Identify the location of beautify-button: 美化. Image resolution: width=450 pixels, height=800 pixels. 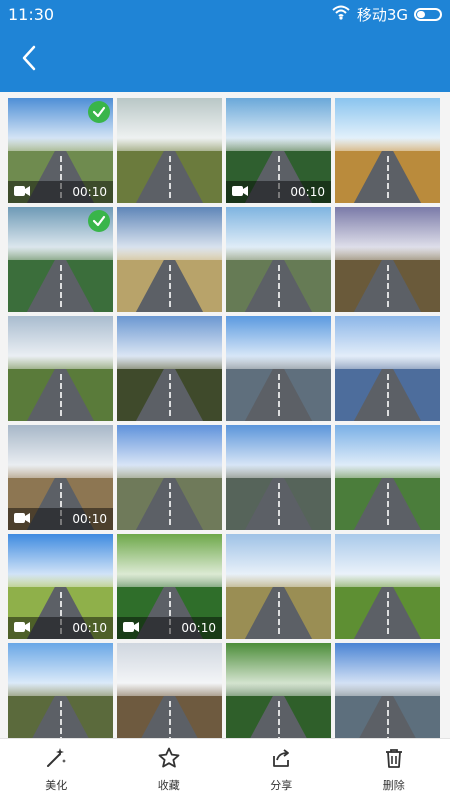
(56, 769).